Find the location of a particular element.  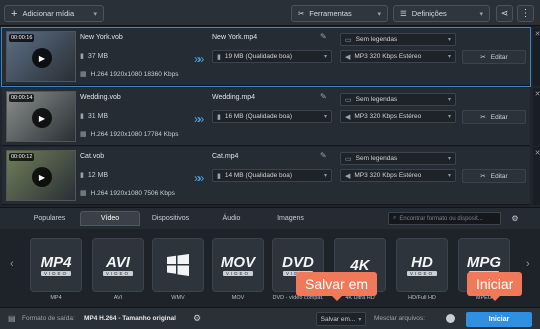

tools-button: ✂ Ferramentas ▾ is located at coordinates (339, 13).